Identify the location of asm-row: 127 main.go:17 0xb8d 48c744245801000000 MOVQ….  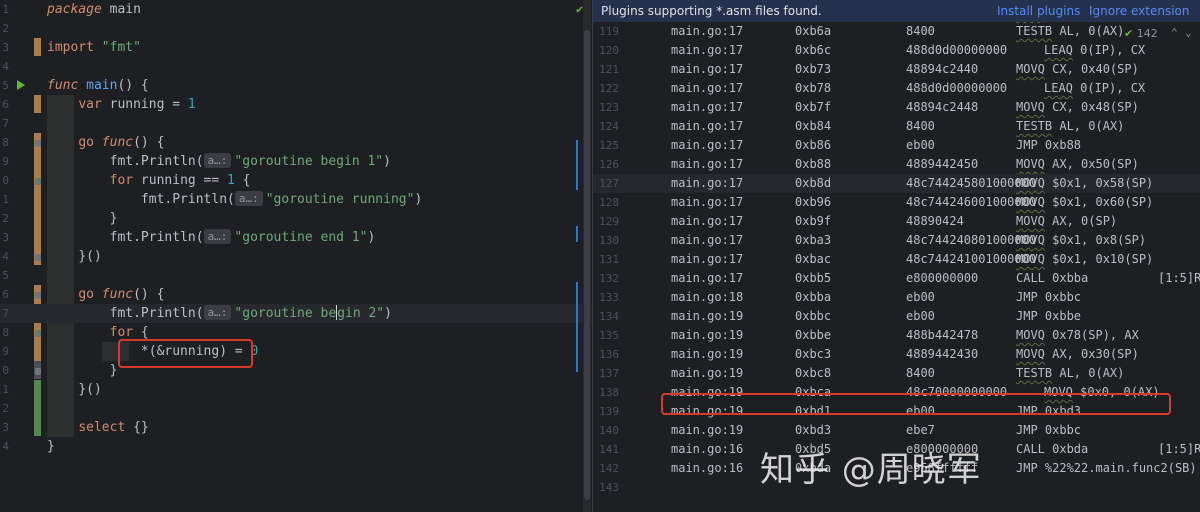
(896, 183).